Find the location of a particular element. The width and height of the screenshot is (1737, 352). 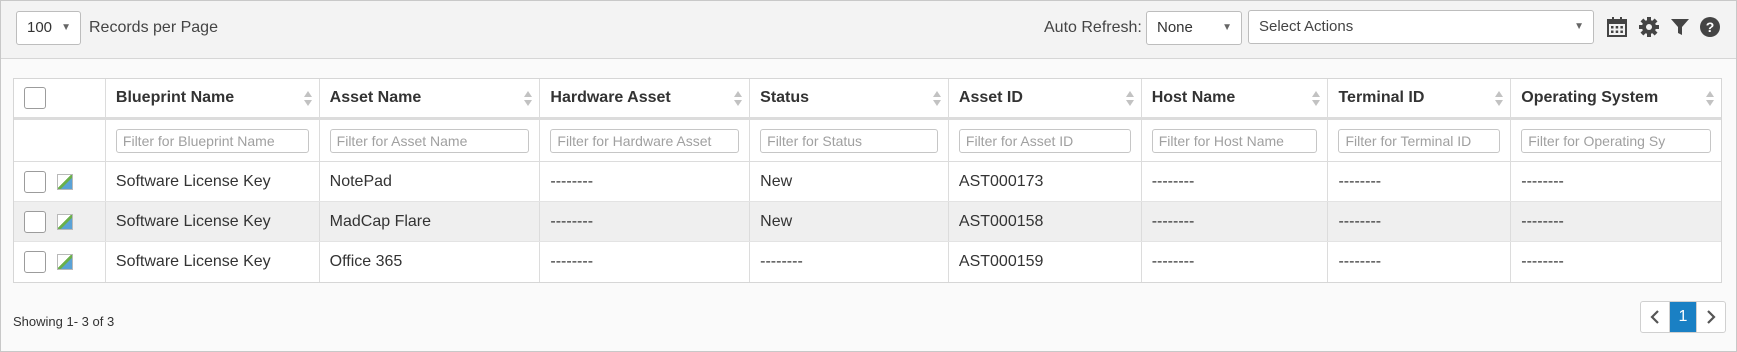

chevron-right-icon is located at coordinates (1711, 317).